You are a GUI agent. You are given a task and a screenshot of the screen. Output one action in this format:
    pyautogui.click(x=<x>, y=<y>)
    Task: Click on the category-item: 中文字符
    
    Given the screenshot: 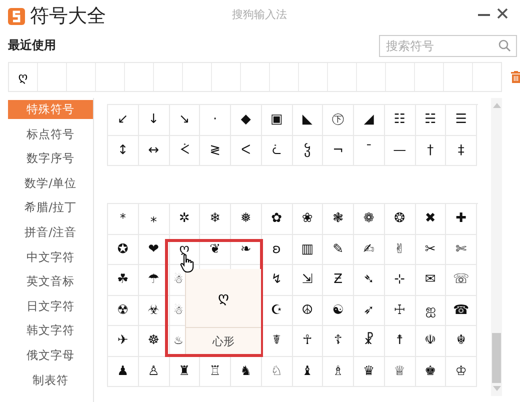 What is the action you would take?
    pyautogui.click(x=50, y=257)
    